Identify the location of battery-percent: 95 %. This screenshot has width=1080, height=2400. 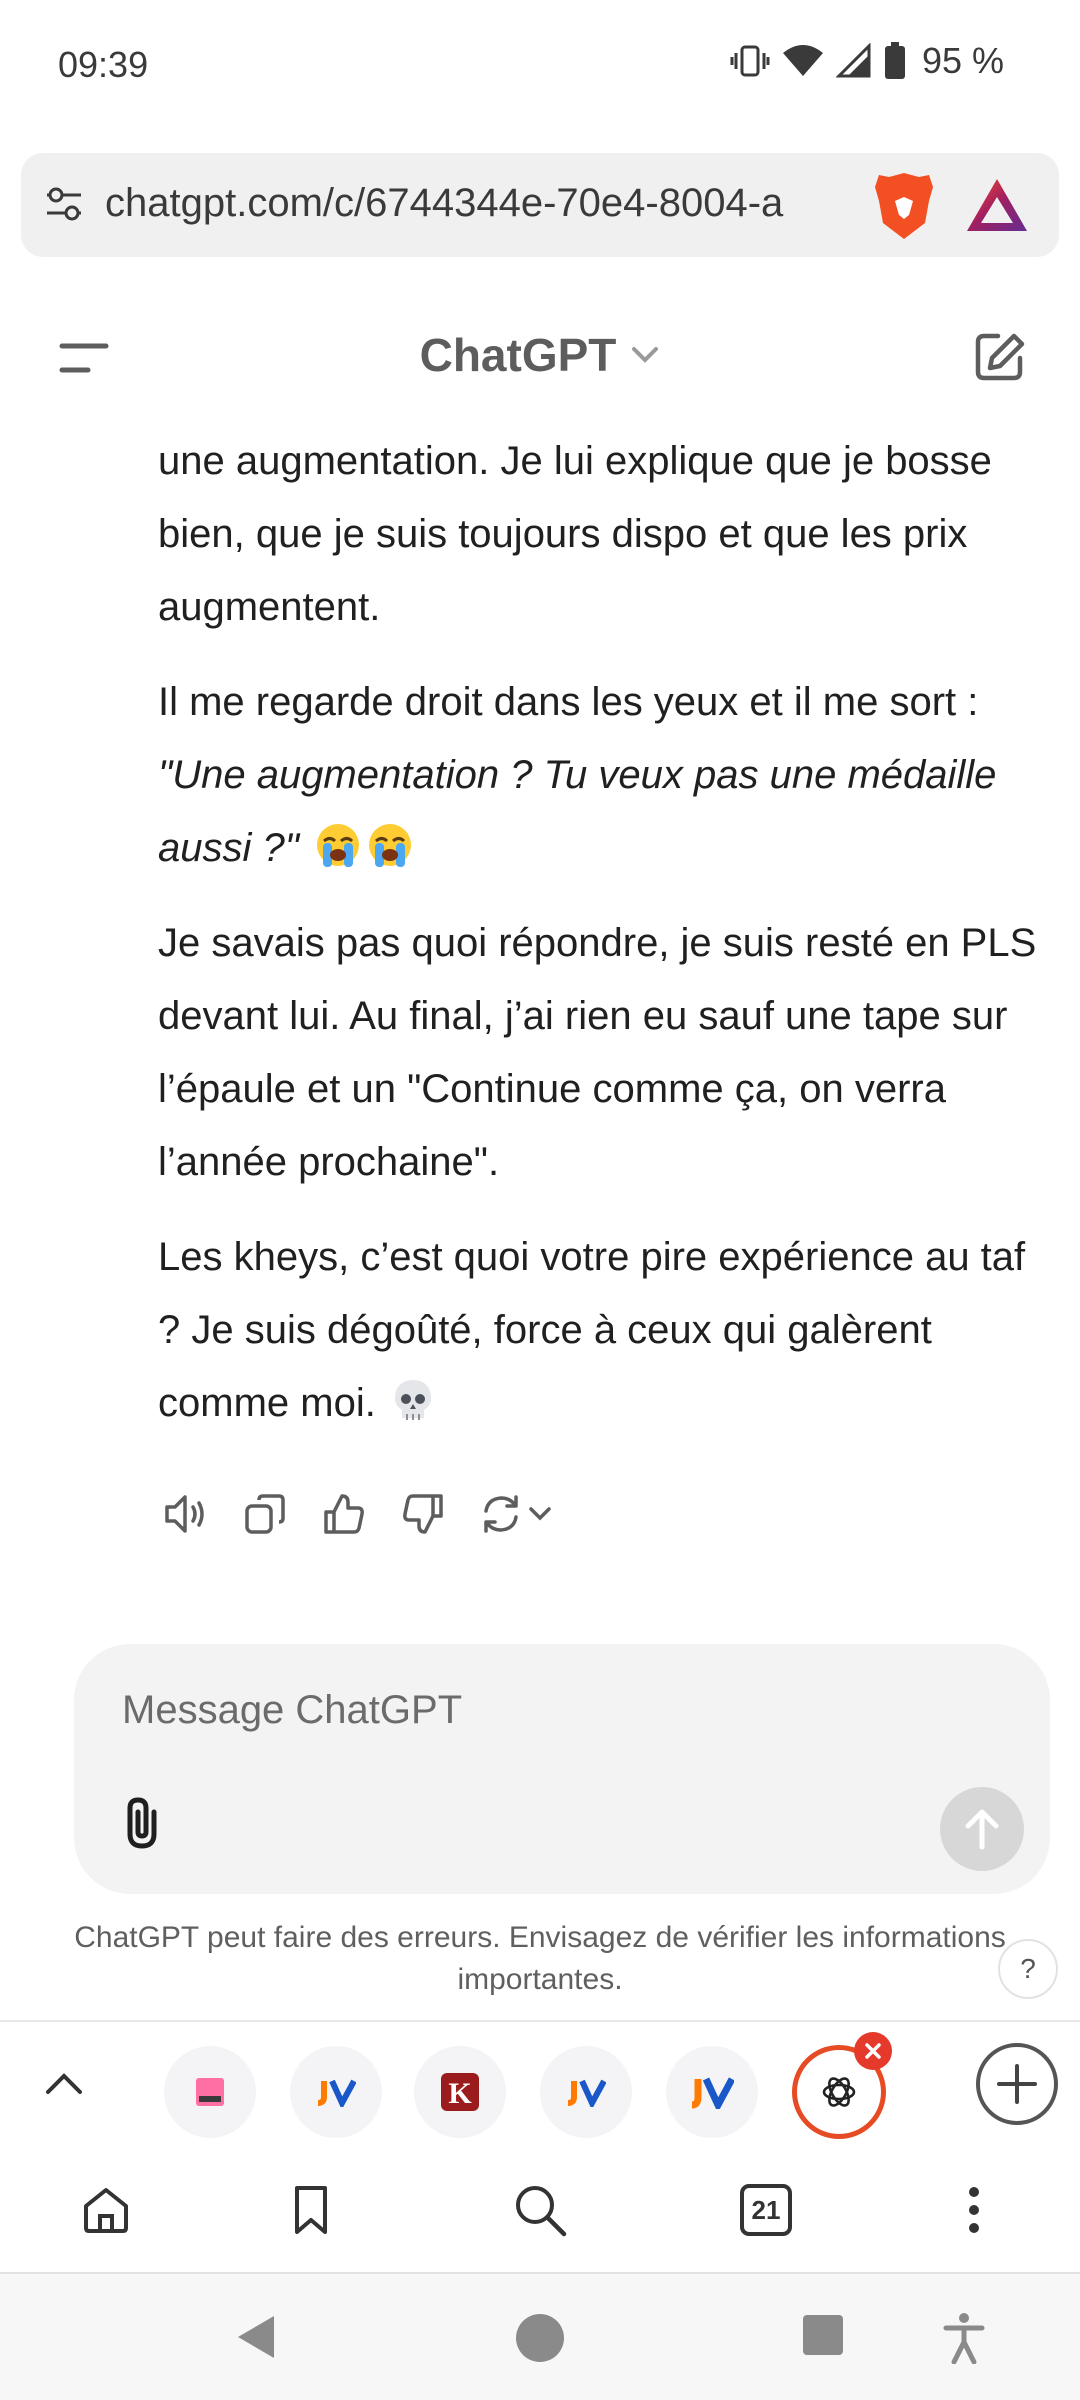
(962, 60).